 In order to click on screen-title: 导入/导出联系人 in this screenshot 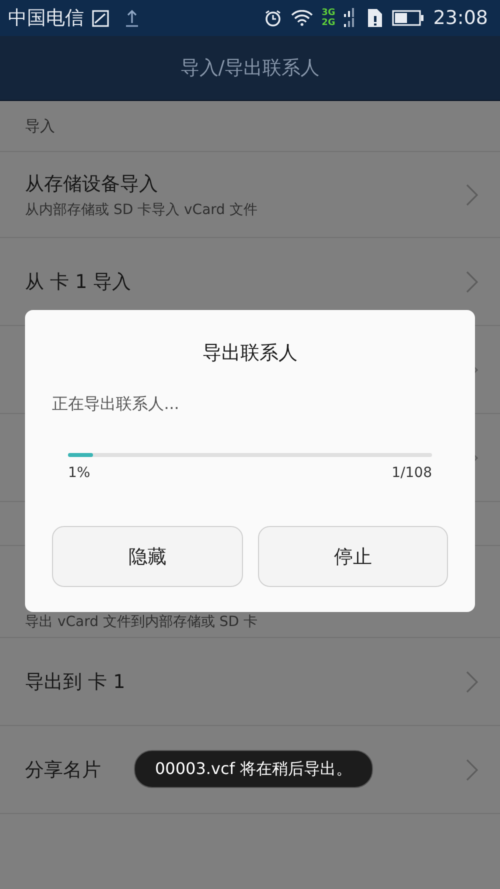, I will do `click(250, 68)`.